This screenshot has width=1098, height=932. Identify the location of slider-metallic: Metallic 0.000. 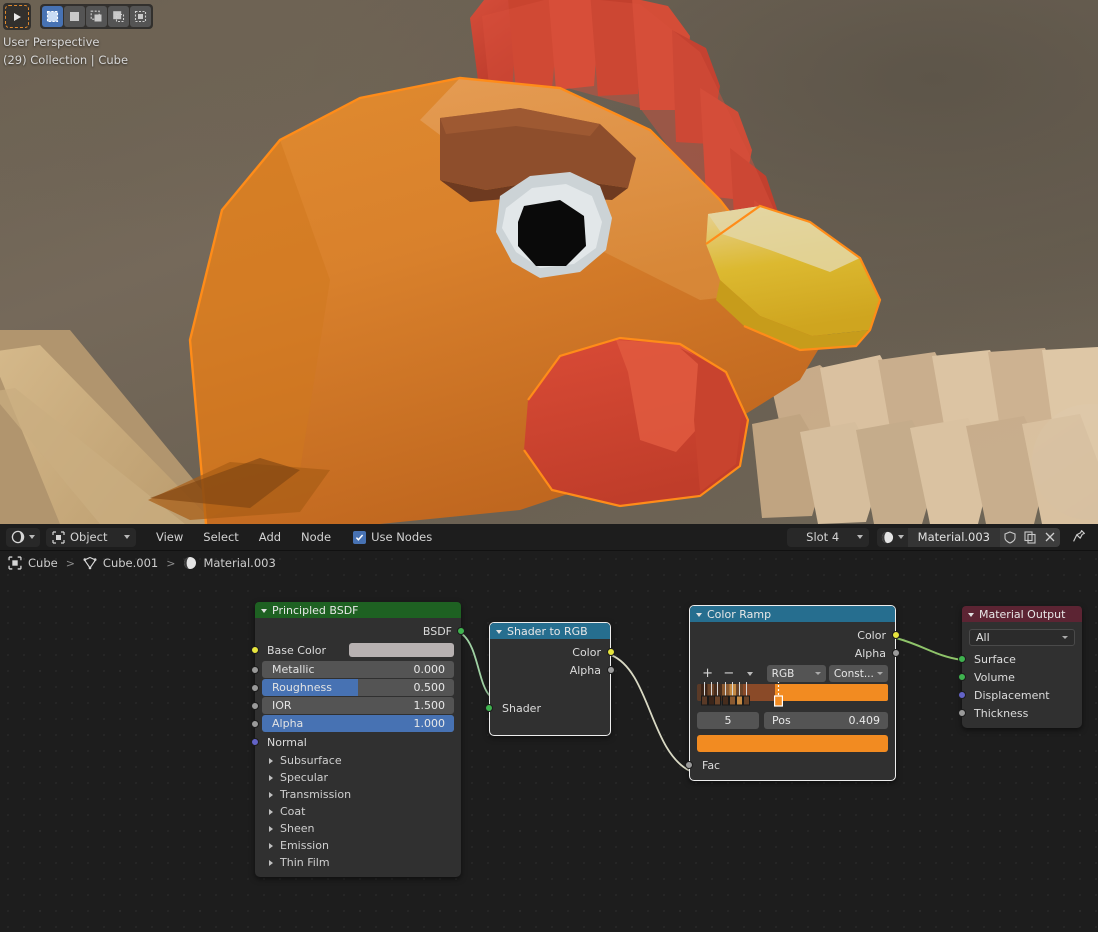
(356, 669).